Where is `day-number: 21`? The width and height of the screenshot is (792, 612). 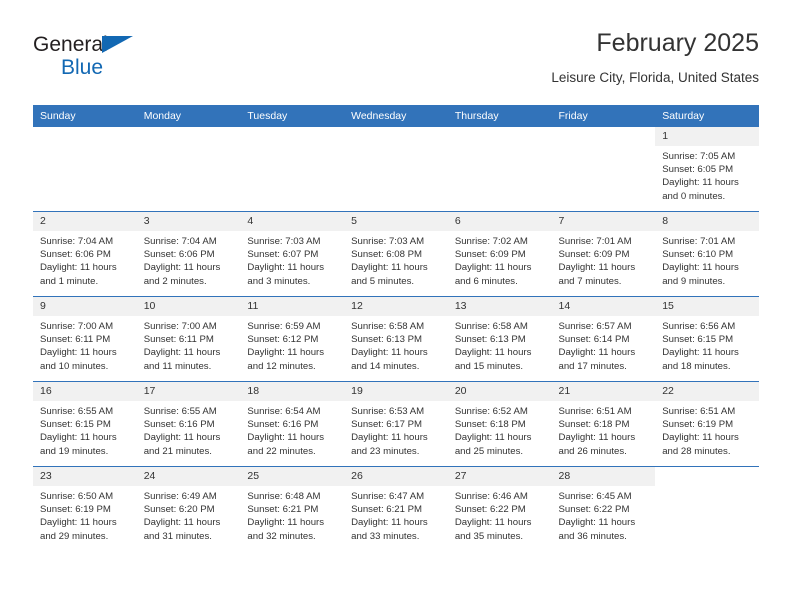 day-number: 21 is located at coordinates (603, 391).